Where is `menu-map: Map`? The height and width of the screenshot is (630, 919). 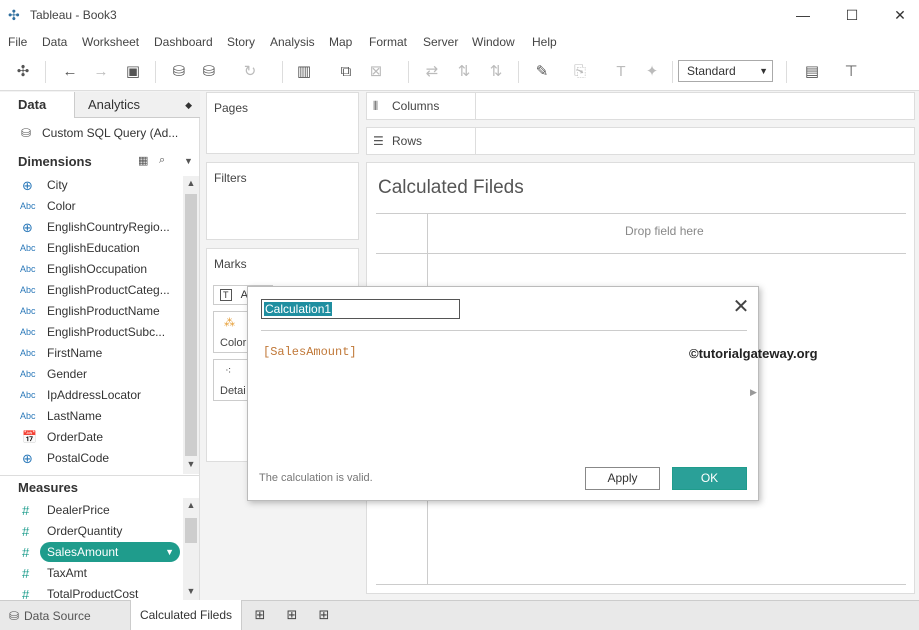
menu-map: Map is located at coordinates (340, 42).